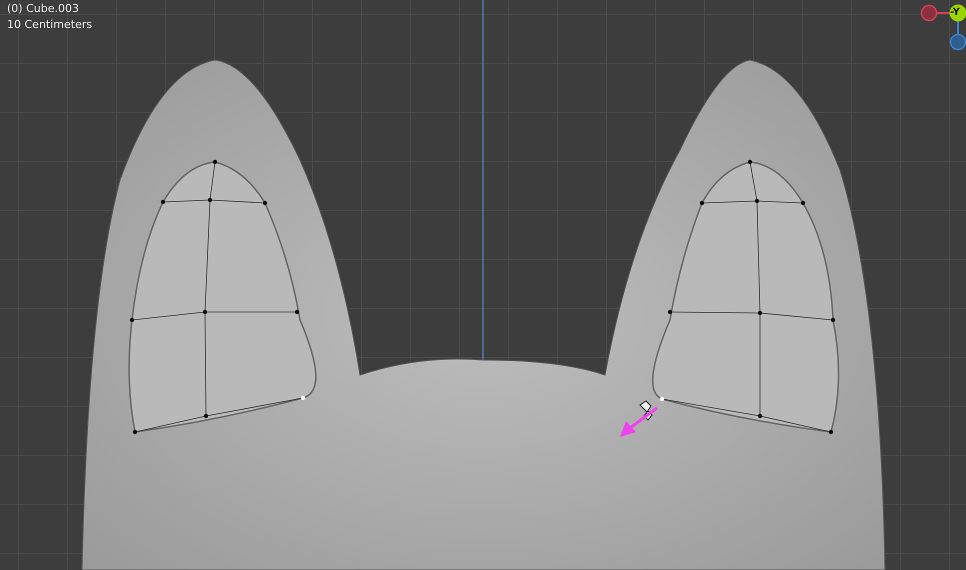 This screenshot has height=570, width=966. What do you see at coordinates (639, 418) in the screenshot?
I see `move-arrow-drawing` at bounding box center [639, 418].